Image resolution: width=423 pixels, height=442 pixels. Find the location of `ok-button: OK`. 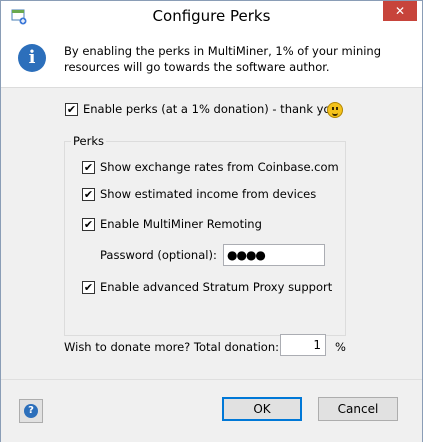

ok-button: OK is located at coordinates (262, 409).